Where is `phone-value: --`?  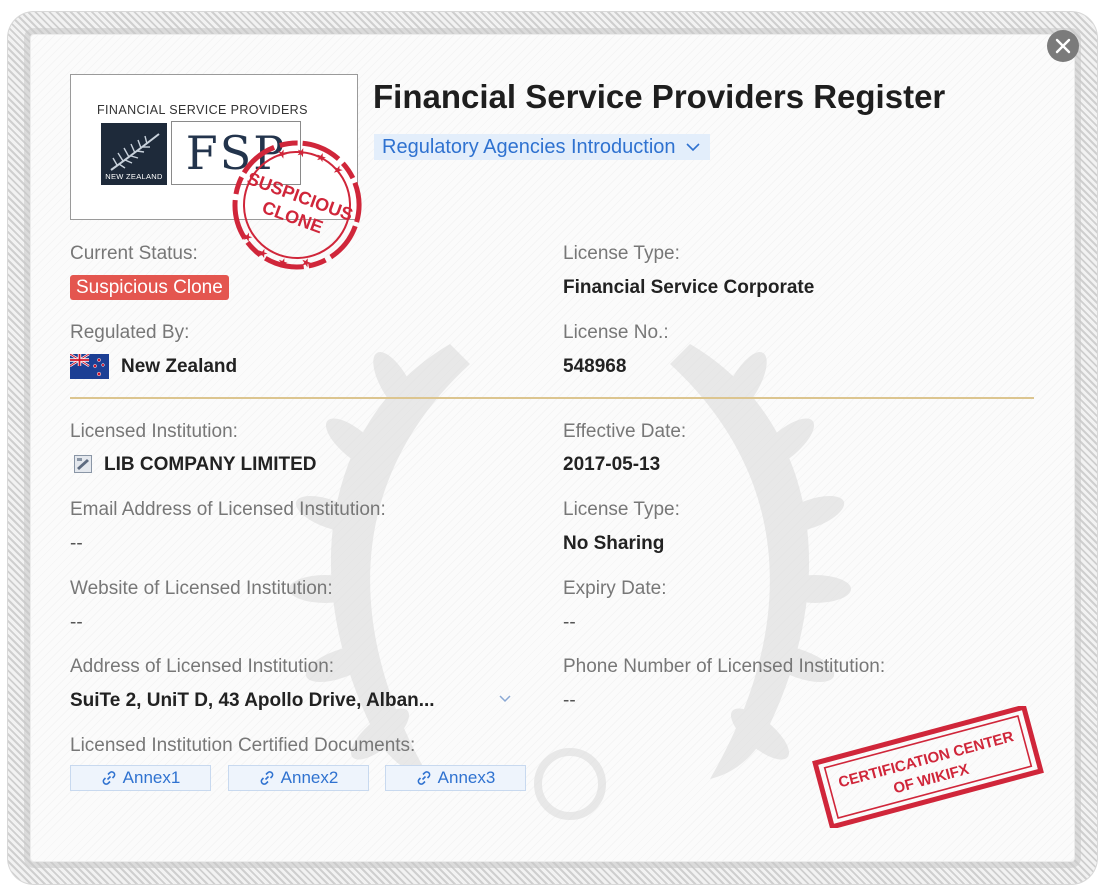
phone-value: -- is located at coordinates (569, 700).